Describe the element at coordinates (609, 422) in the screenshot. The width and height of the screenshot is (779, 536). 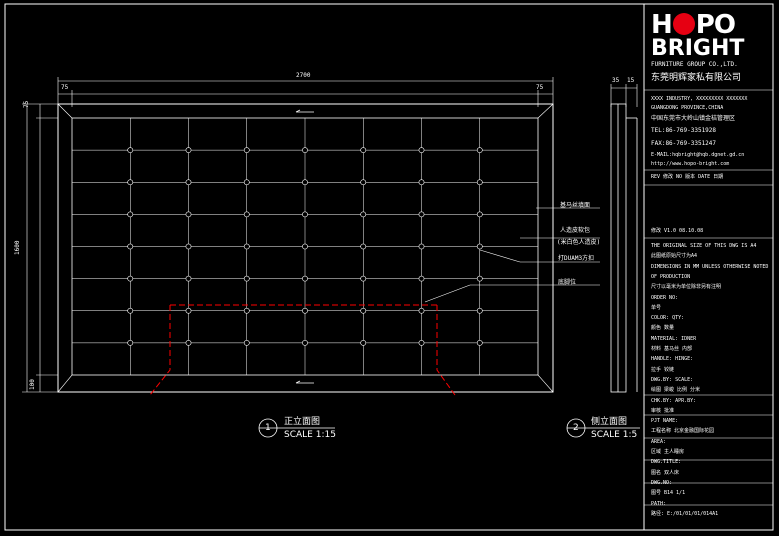
I see `side-view-title: 侧立面图` at that location.